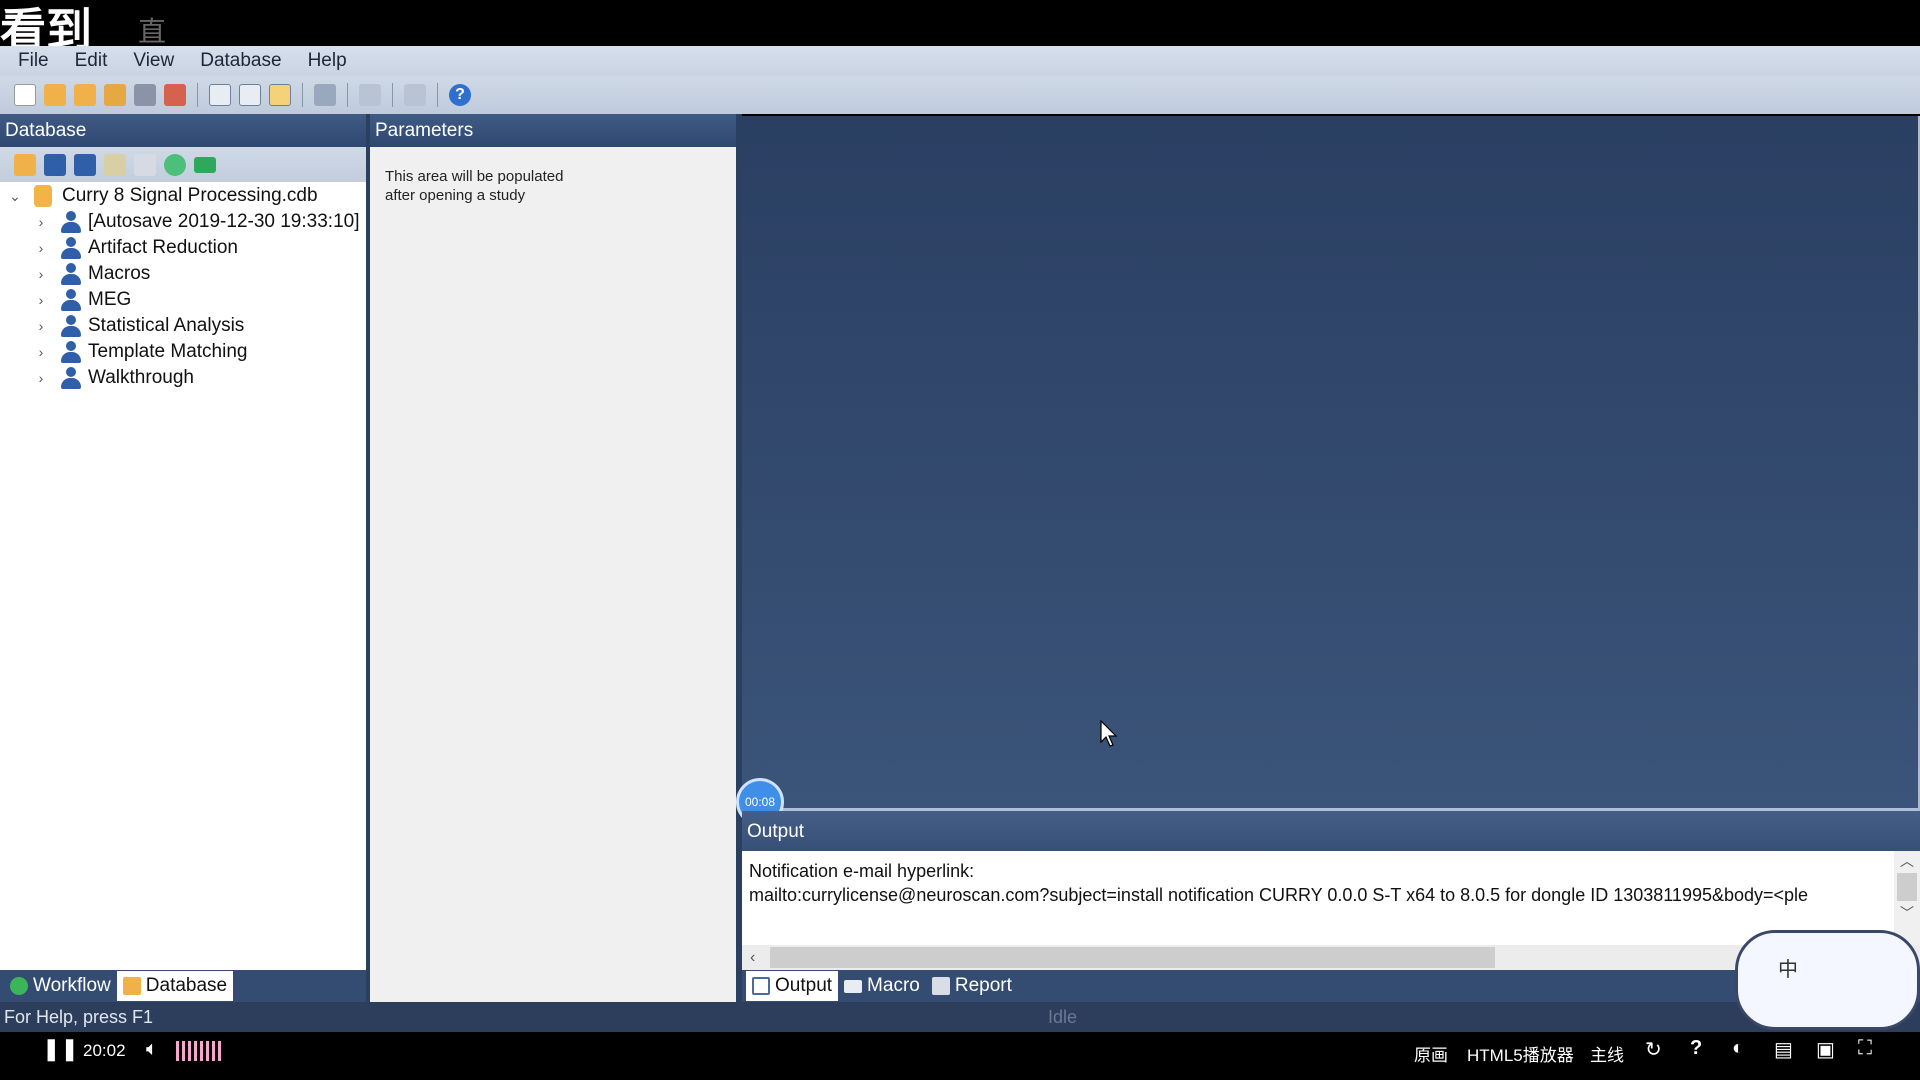  I want to click on export-icon, so click(415, 95).